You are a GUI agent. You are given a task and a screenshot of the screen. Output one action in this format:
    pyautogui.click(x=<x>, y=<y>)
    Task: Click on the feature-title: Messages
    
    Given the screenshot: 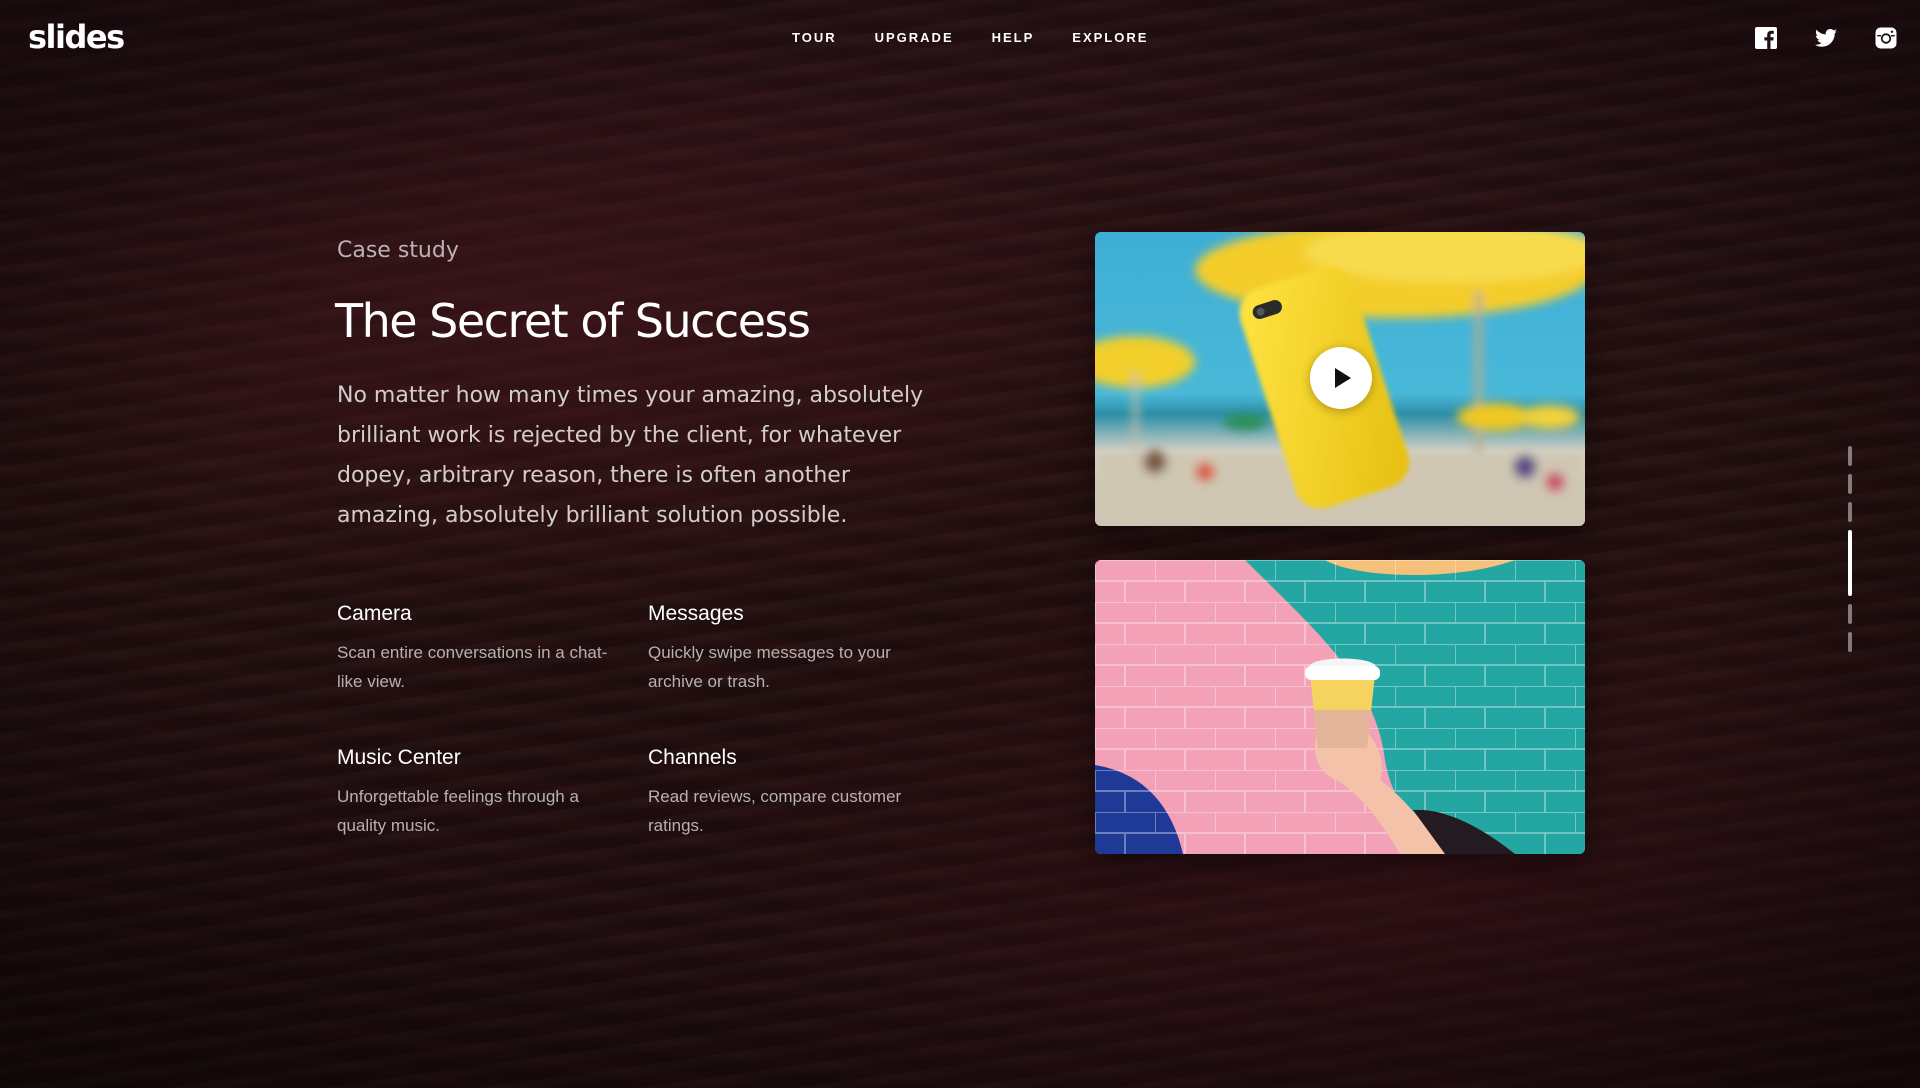 What is the action you would take?
    pyautogui.click(x=696, y=613)
    